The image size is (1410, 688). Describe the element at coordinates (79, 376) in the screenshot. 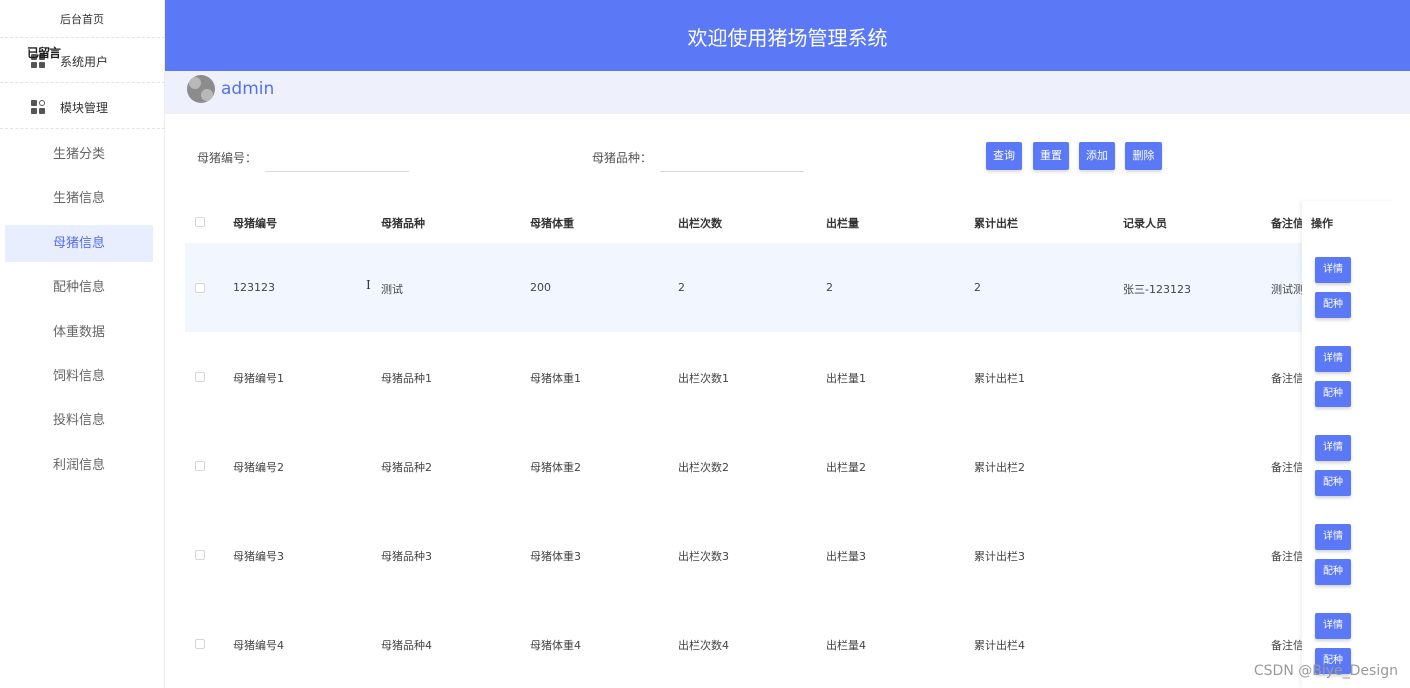

I see `sidebar-subitem-feed-info: 饲料信息` at that location.